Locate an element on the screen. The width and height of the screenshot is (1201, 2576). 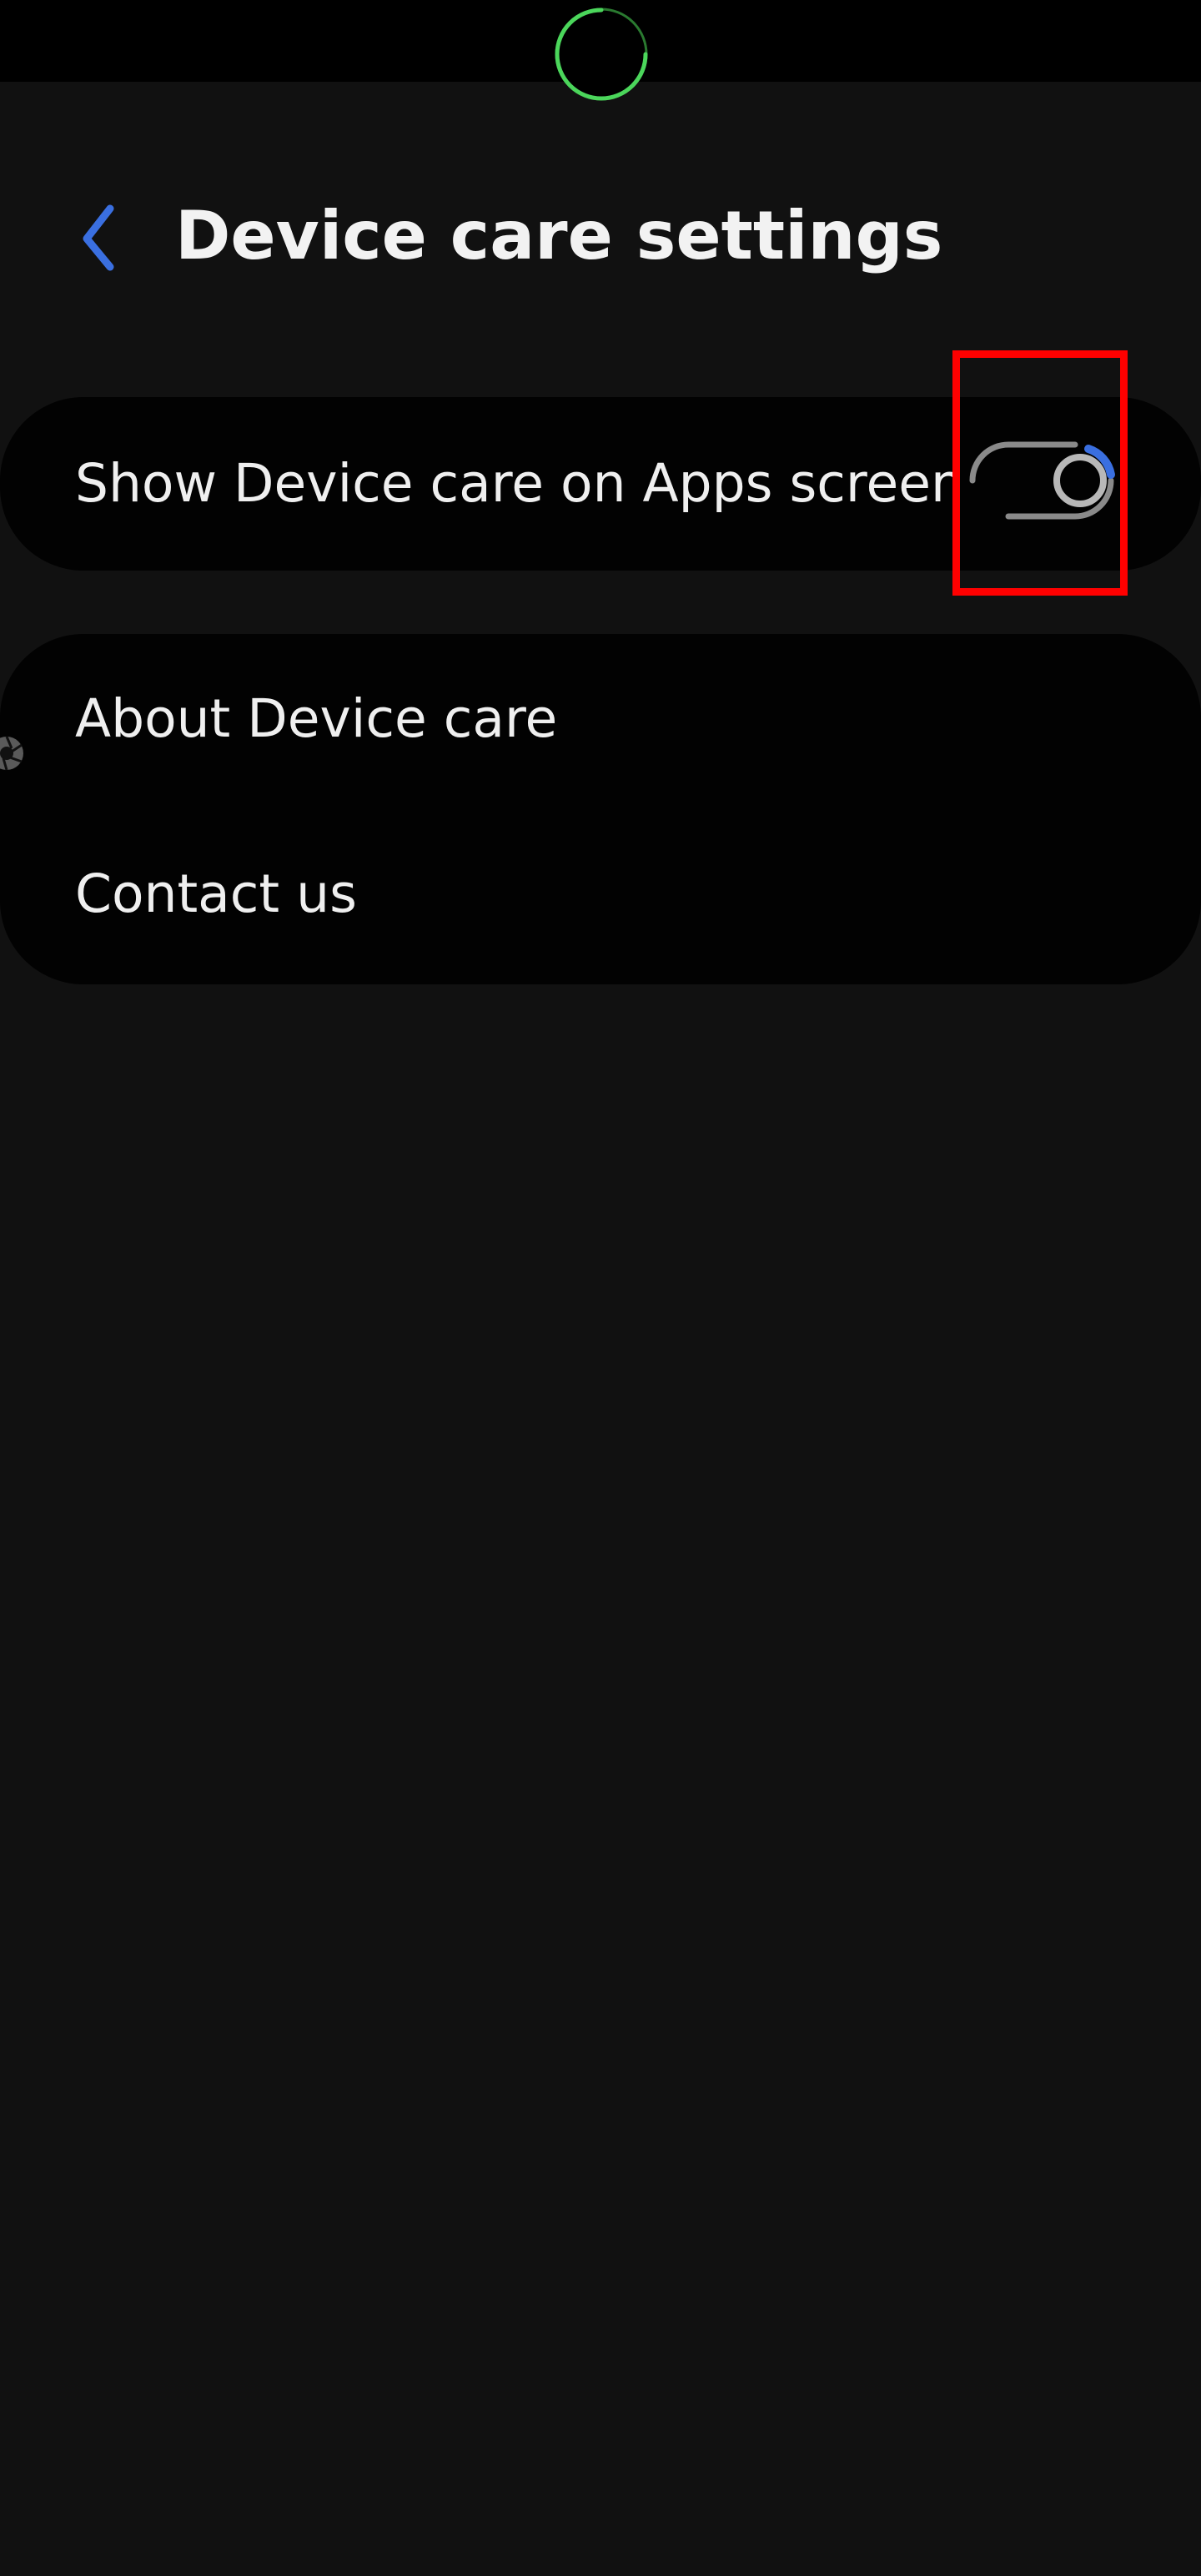
about-device-care-item: About Device care is located at coordinates (601, 717).